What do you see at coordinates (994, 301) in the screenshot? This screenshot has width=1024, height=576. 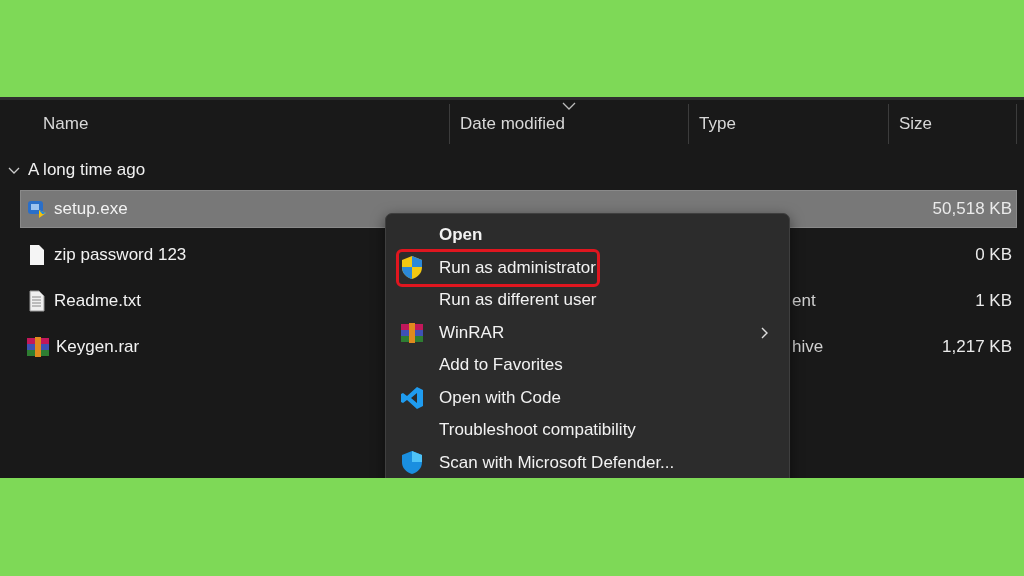 I see `size-text: 1 KB` at bounding box center [994, 301].